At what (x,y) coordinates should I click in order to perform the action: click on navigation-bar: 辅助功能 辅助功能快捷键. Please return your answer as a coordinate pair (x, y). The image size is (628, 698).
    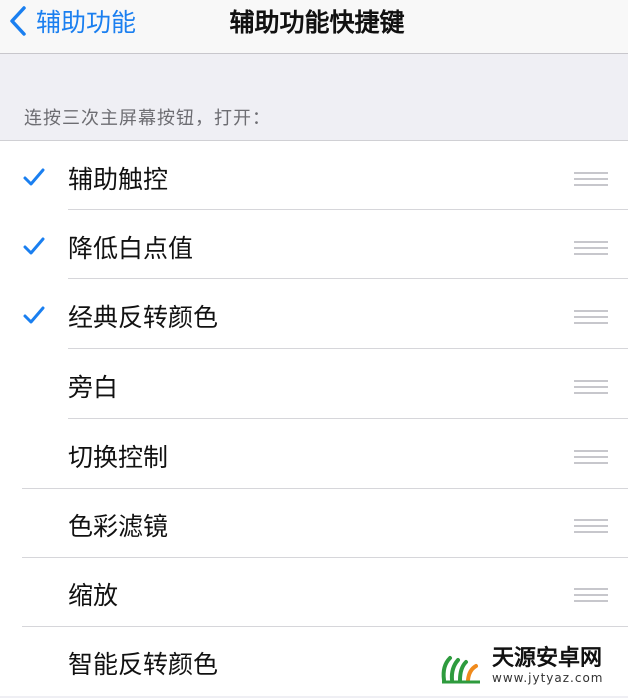
    Looking at the image, I should click on (314, 27).